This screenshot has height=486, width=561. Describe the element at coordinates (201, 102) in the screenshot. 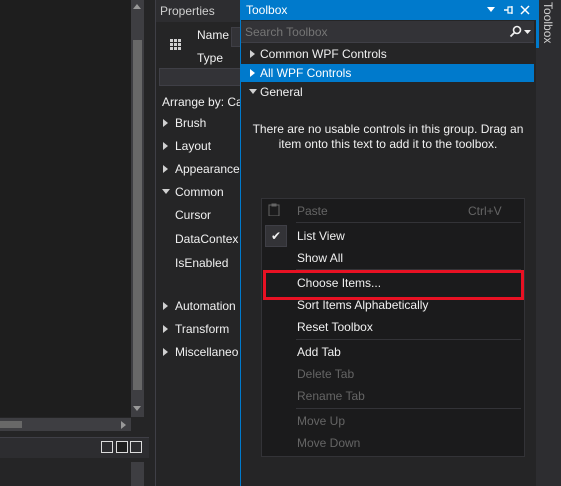

I see `arrange-by-dropdown: Arrange by: Ca` at that location.